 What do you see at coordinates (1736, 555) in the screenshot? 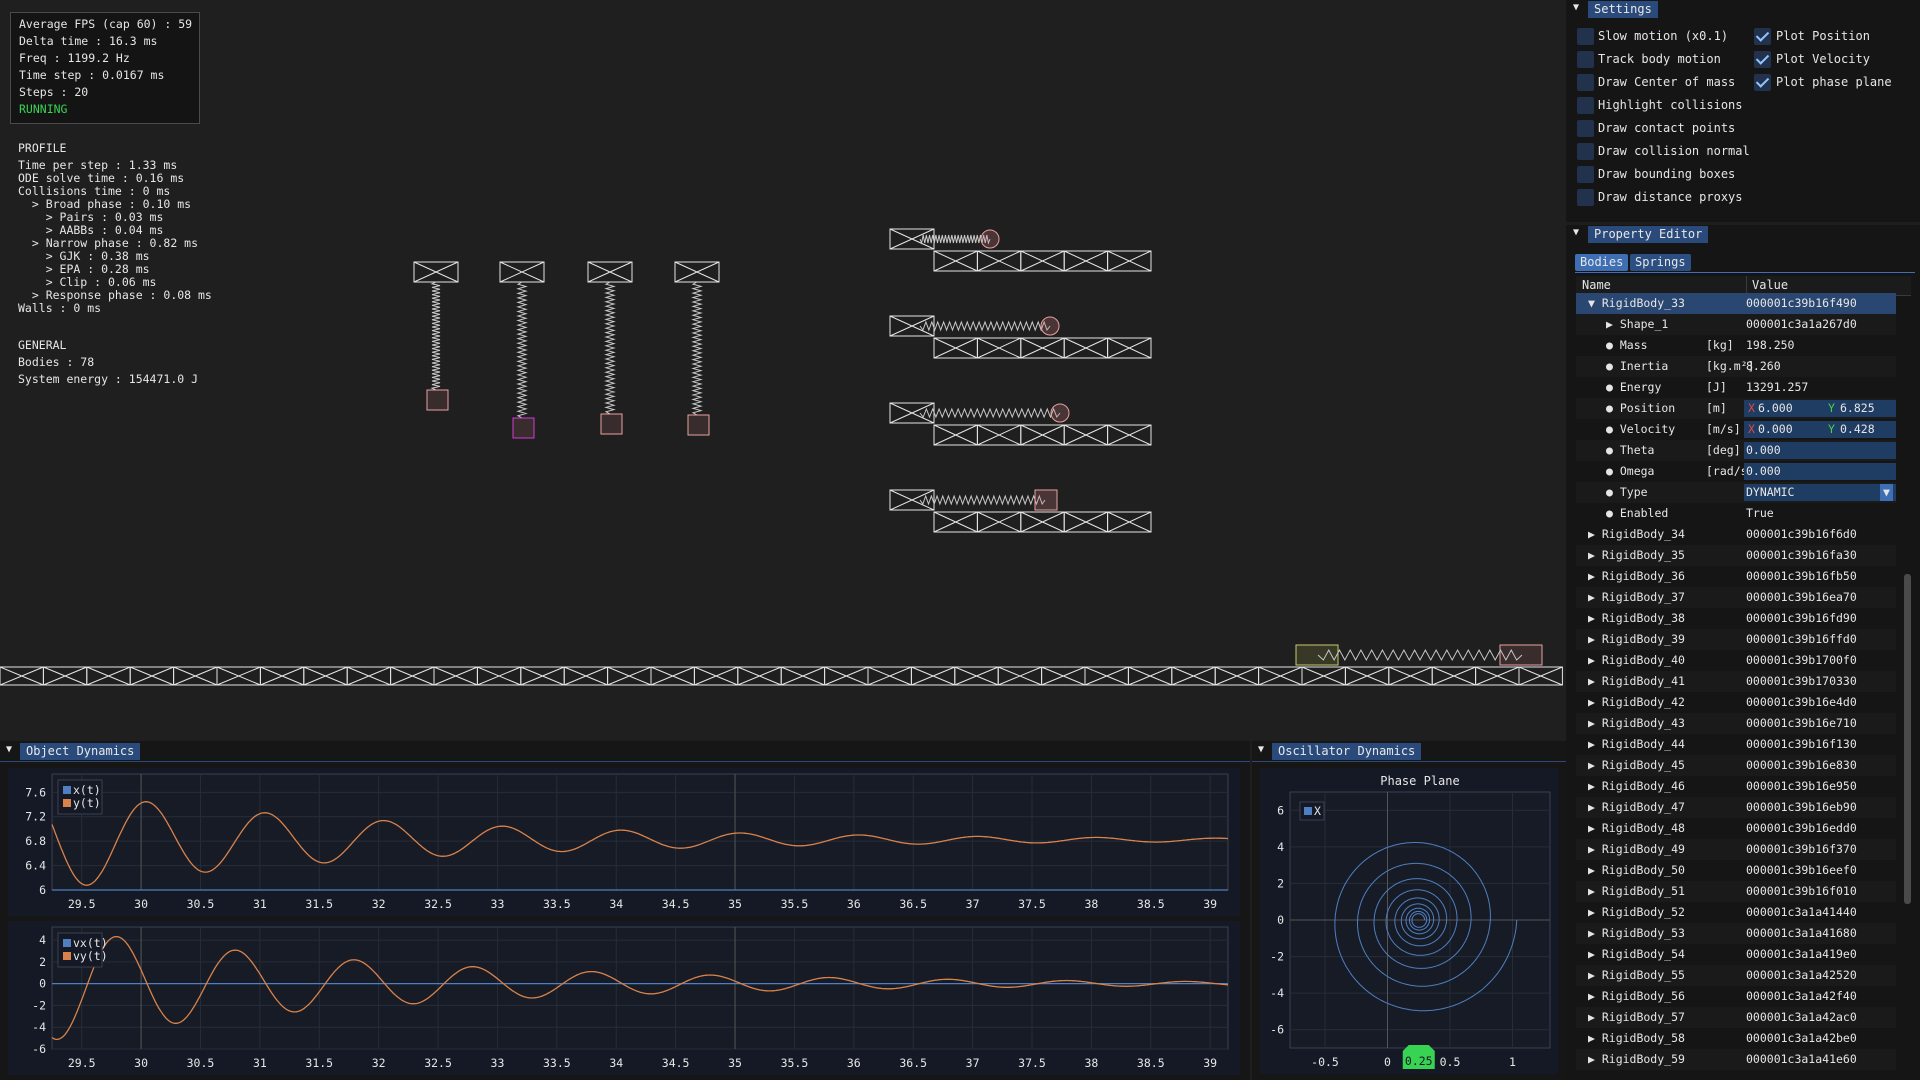
I see `table-row: ▶ RigidBody_35 000001c39b16fa30` at bounding box center [1736, 555].